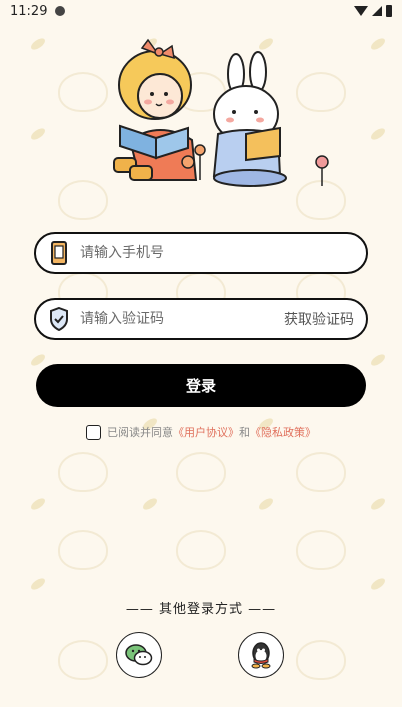 This screenshot has height=707, width=402. I want to click on signal-icon, so click(377, 11).